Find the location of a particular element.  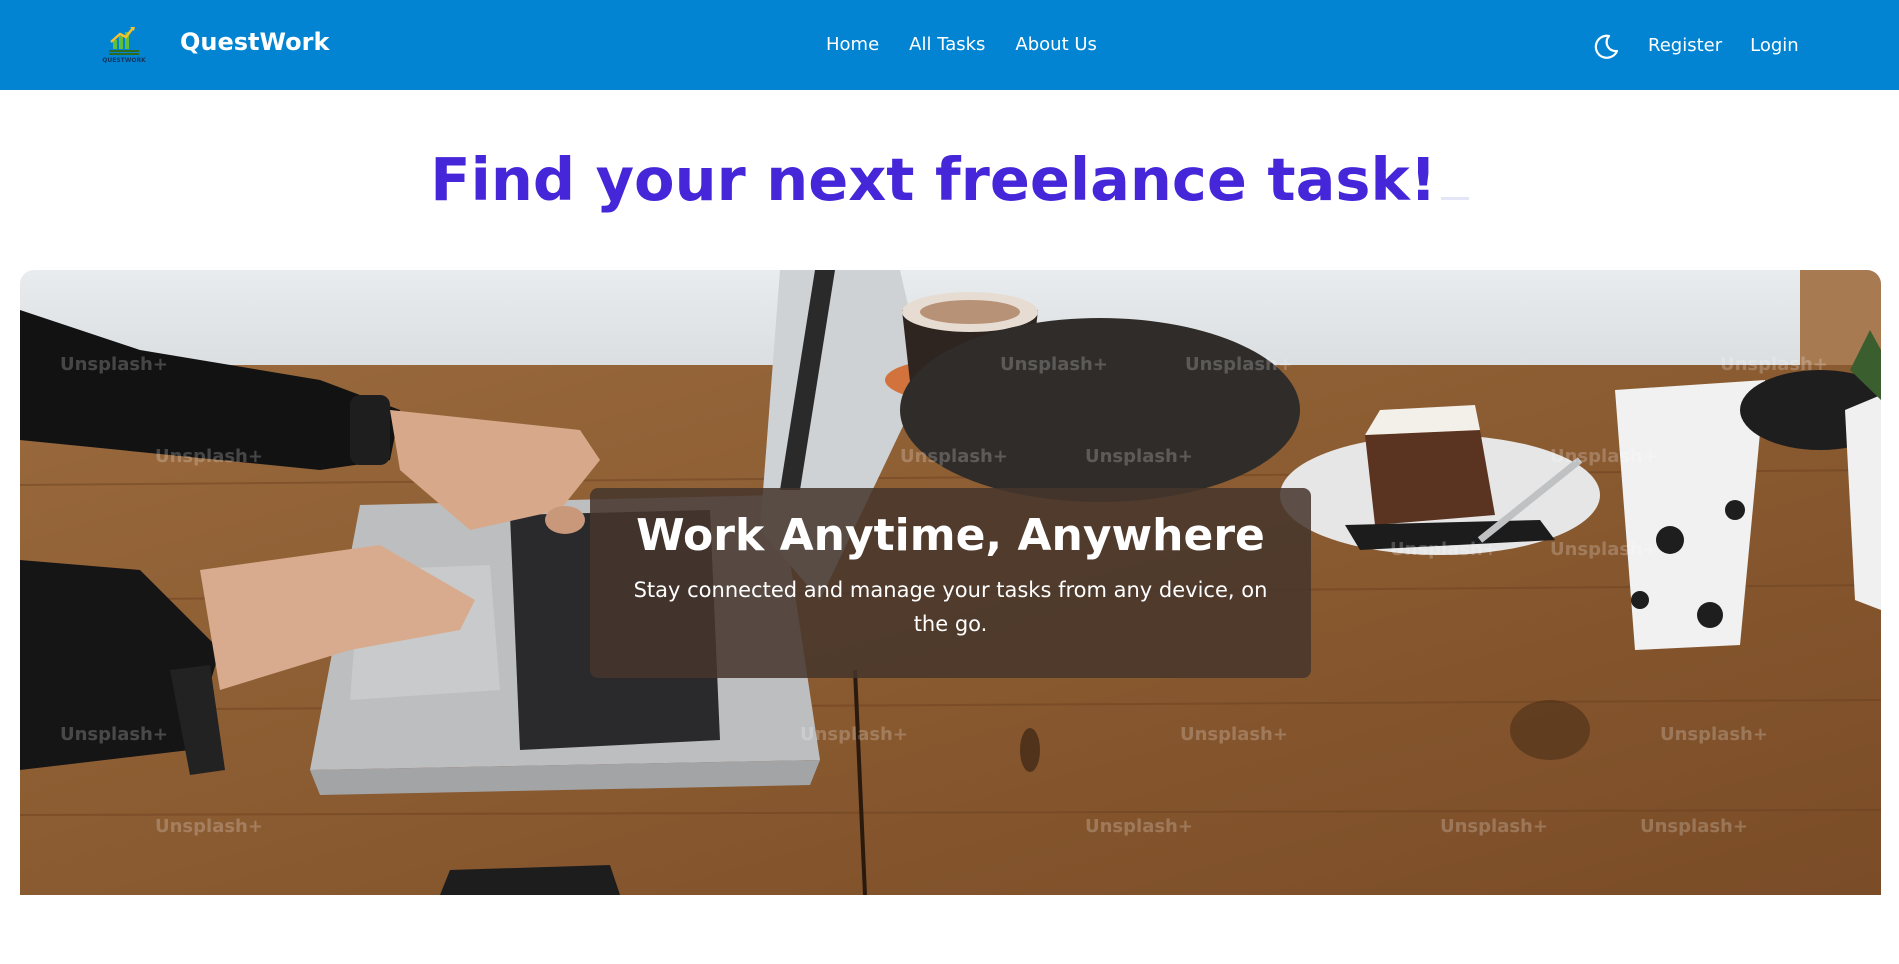

login-link: Login is located at coordinates (1774, 46).